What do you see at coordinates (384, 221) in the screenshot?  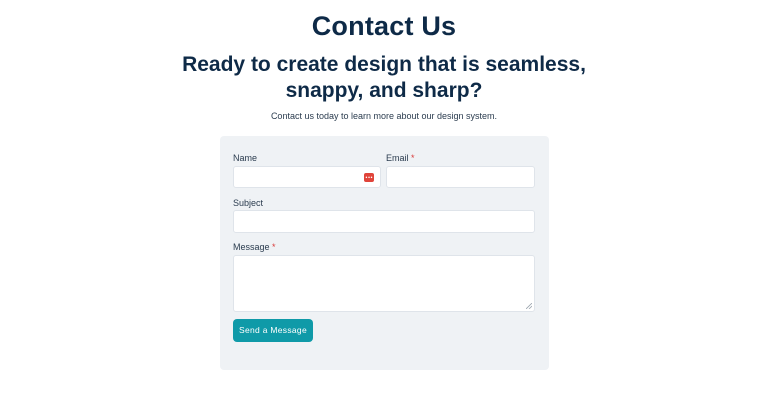 I see `subject-field` at bounding box center [384, 221].